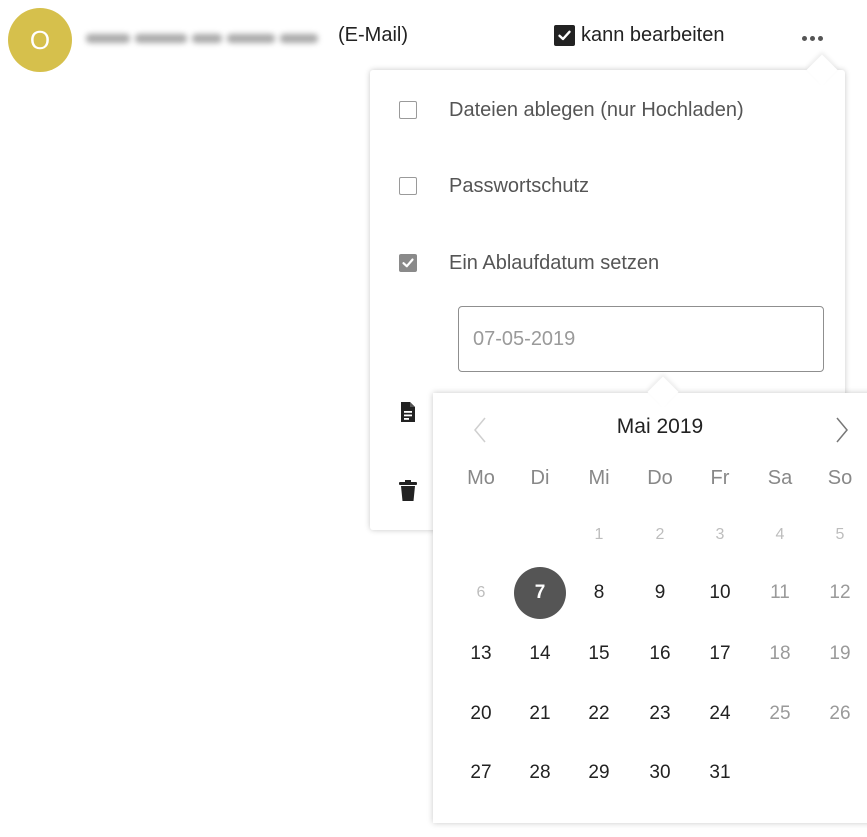 The width and height of the screenshot is (867, 837). What do you see at coordinates (408, 263) in the screenshot?
I see `expiry-date-checkbox` at bounding box center [408, 263].